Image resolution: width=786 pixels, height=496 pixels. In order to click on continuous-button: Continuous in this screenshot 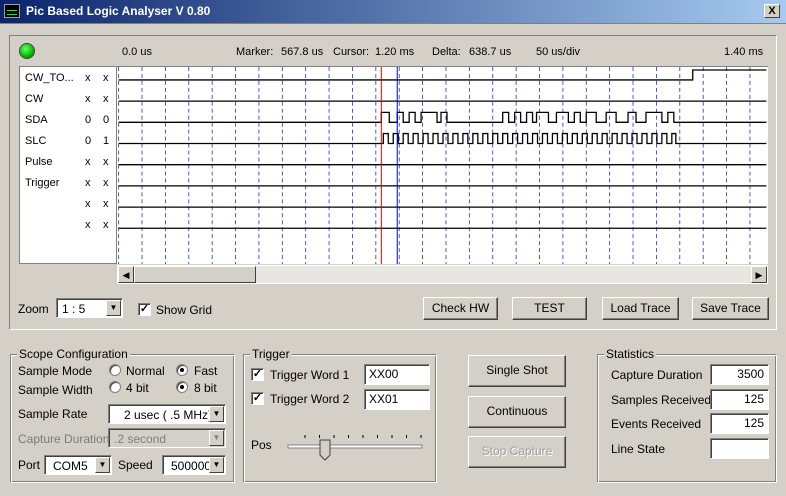, I will do `click(517, 412)`.